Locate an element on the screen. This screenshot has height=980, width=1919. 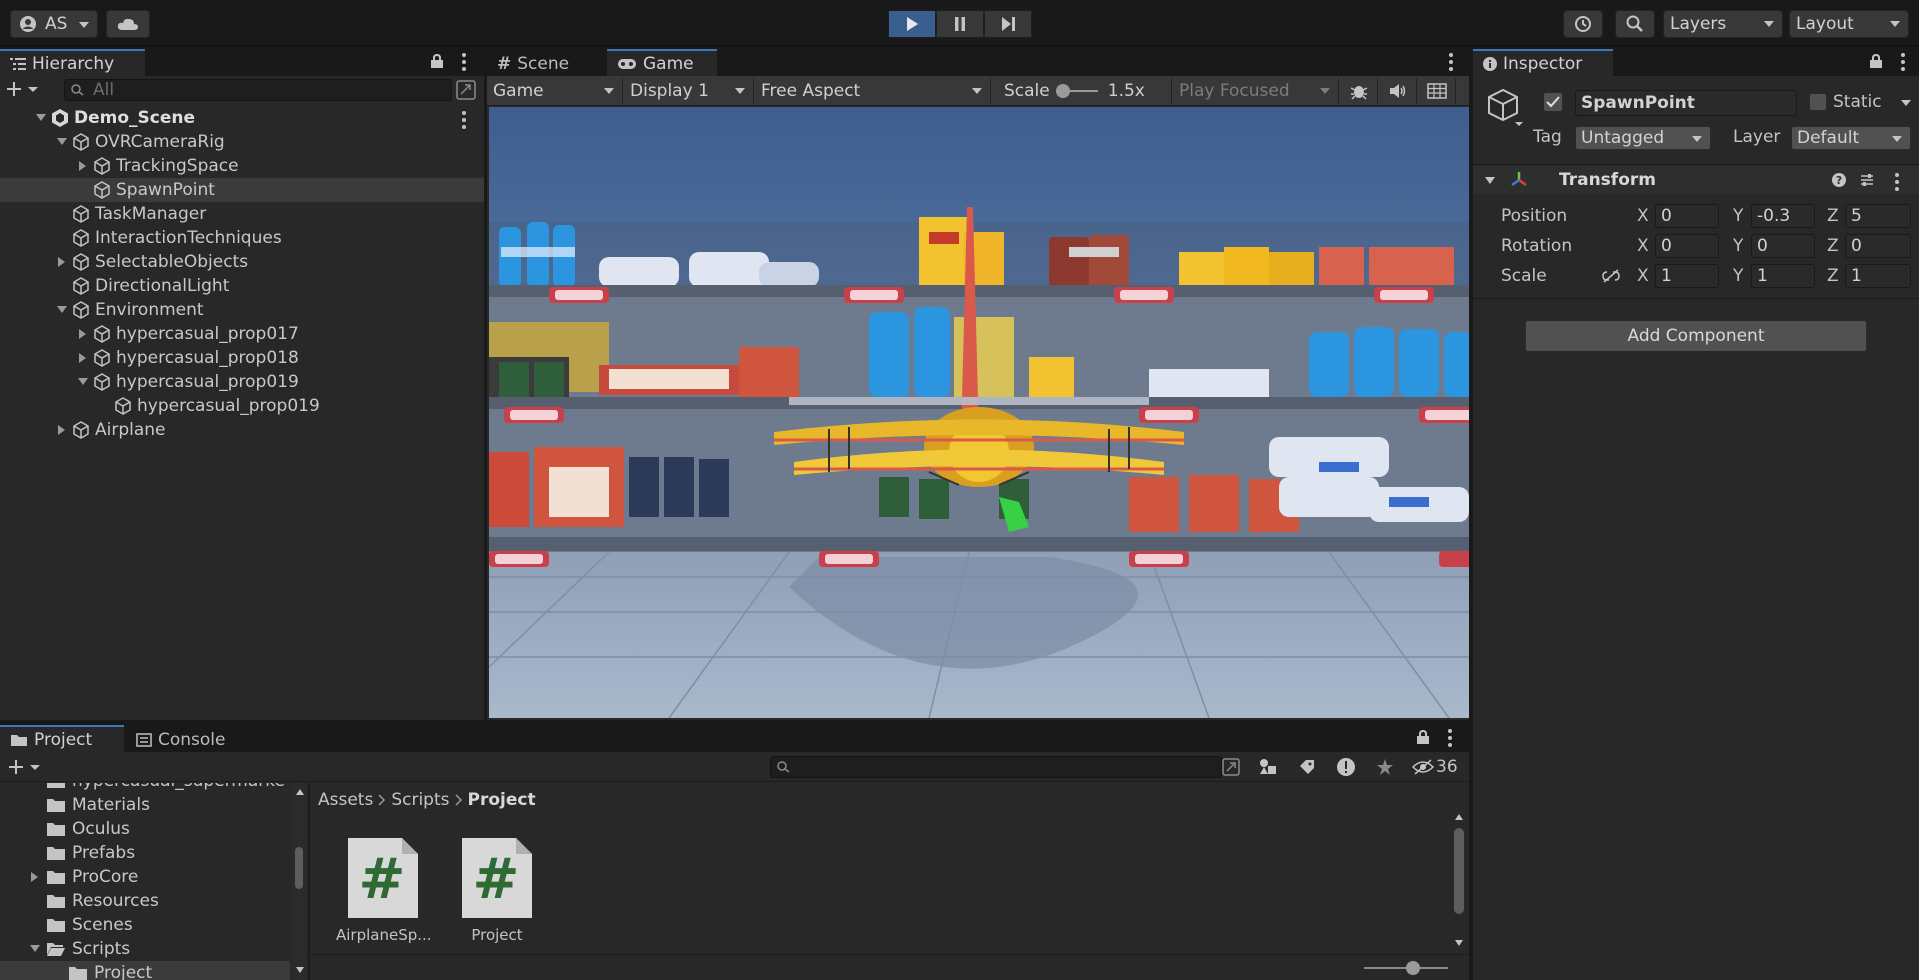
scene-visibility-icon is located at coordinates (466, 90).